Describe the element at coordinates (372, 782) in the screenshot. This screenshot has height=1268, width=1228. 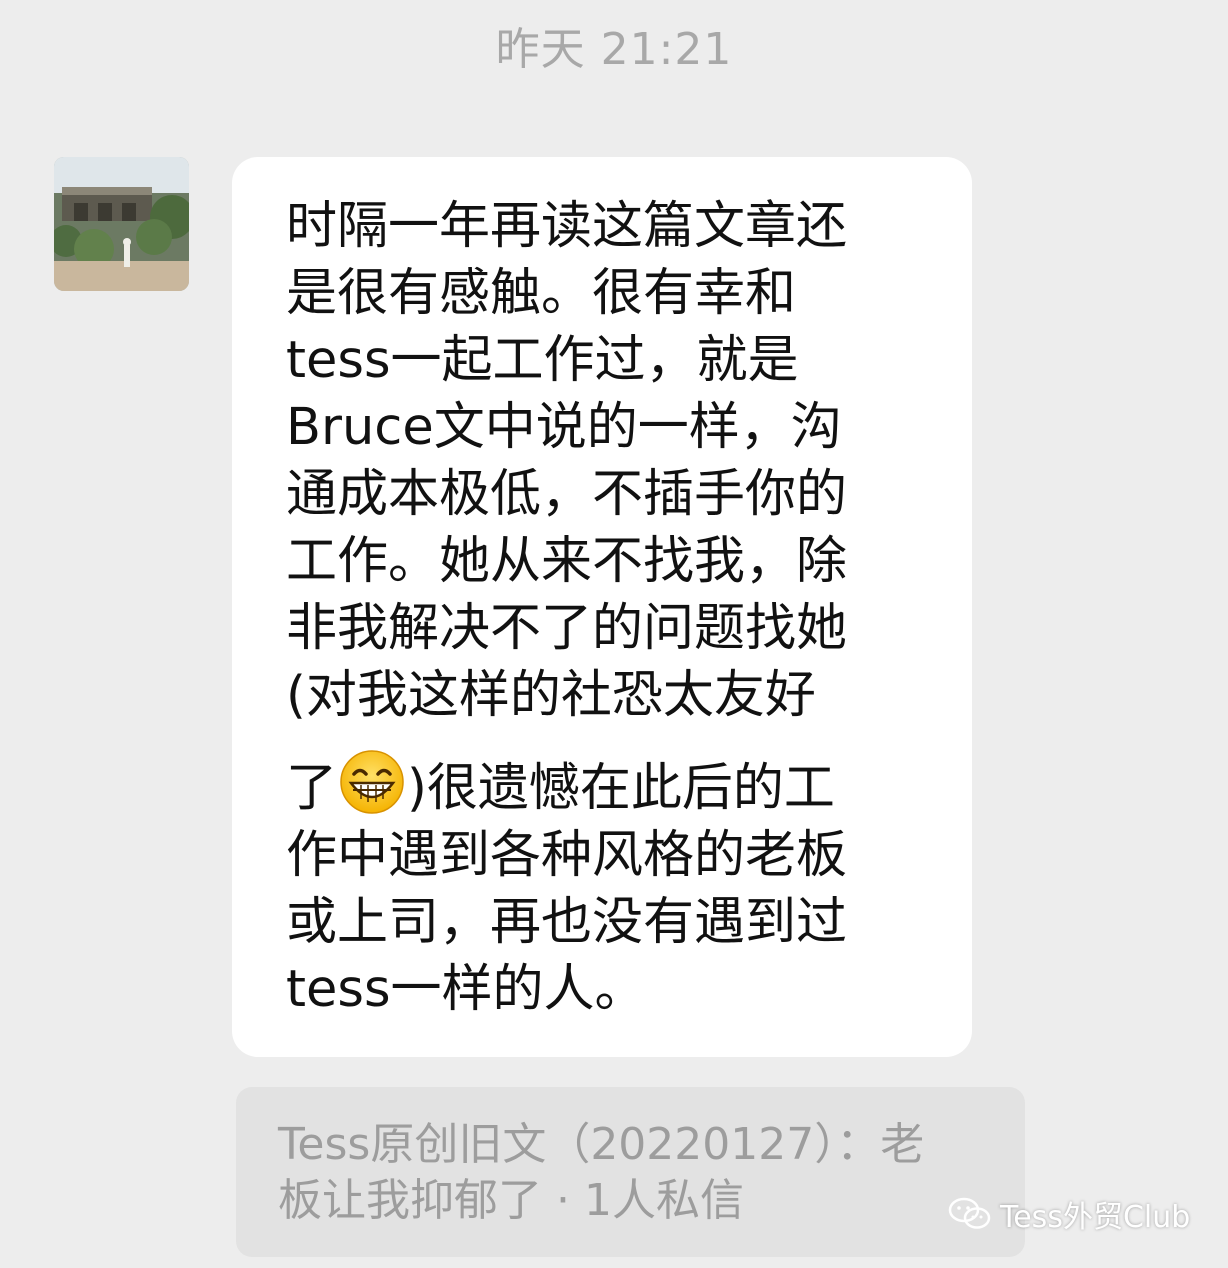
I see `grinning-face-emoji-icon` at that location.